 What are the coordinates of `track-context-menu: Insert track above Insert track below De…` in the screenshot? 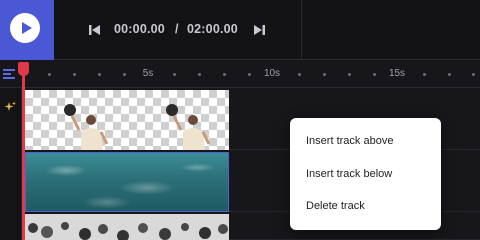 It's located at (365, 174).